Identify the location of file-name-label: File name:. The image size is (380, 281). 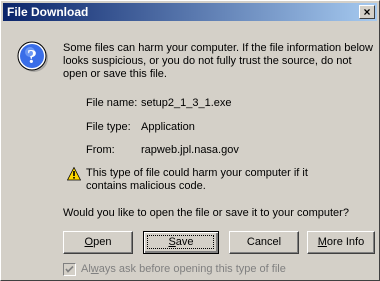
(112, 103).